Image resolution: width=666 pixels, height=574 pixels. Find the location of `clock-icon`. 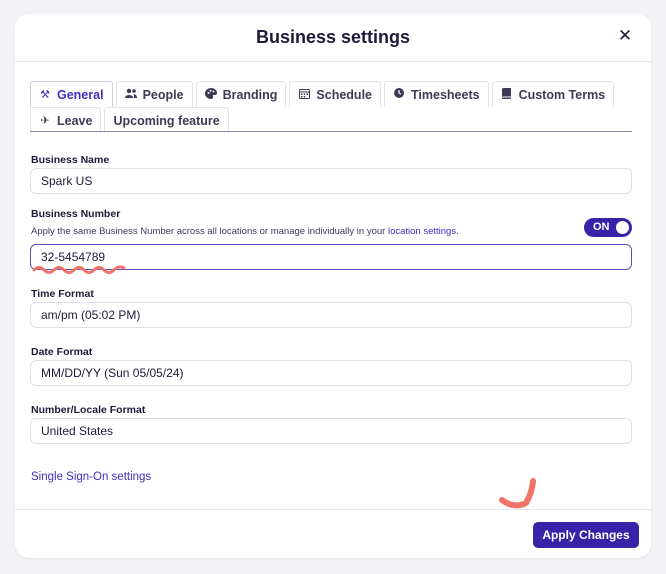

clock-icon is located at coordinates (399, 94).